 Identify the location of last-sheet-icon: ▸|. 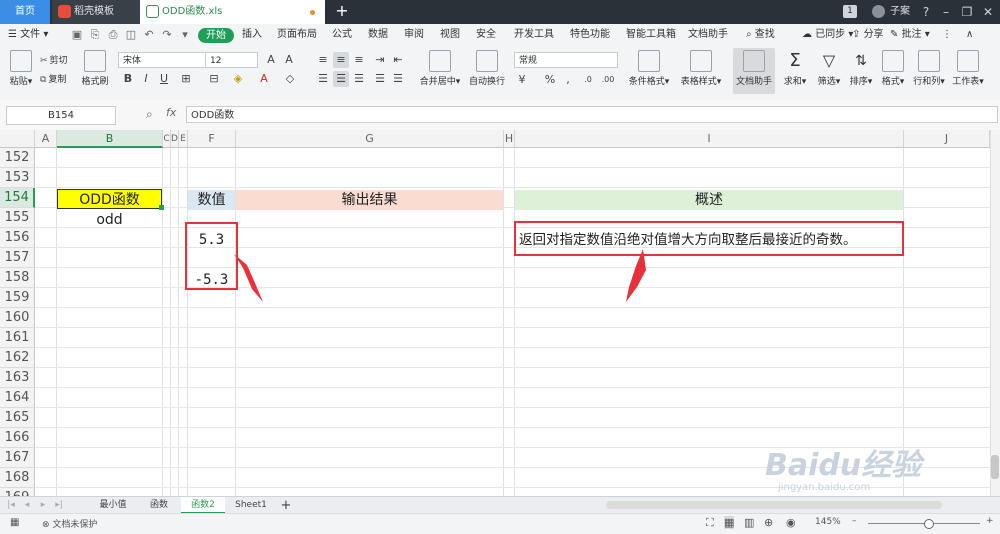
(59, 505).